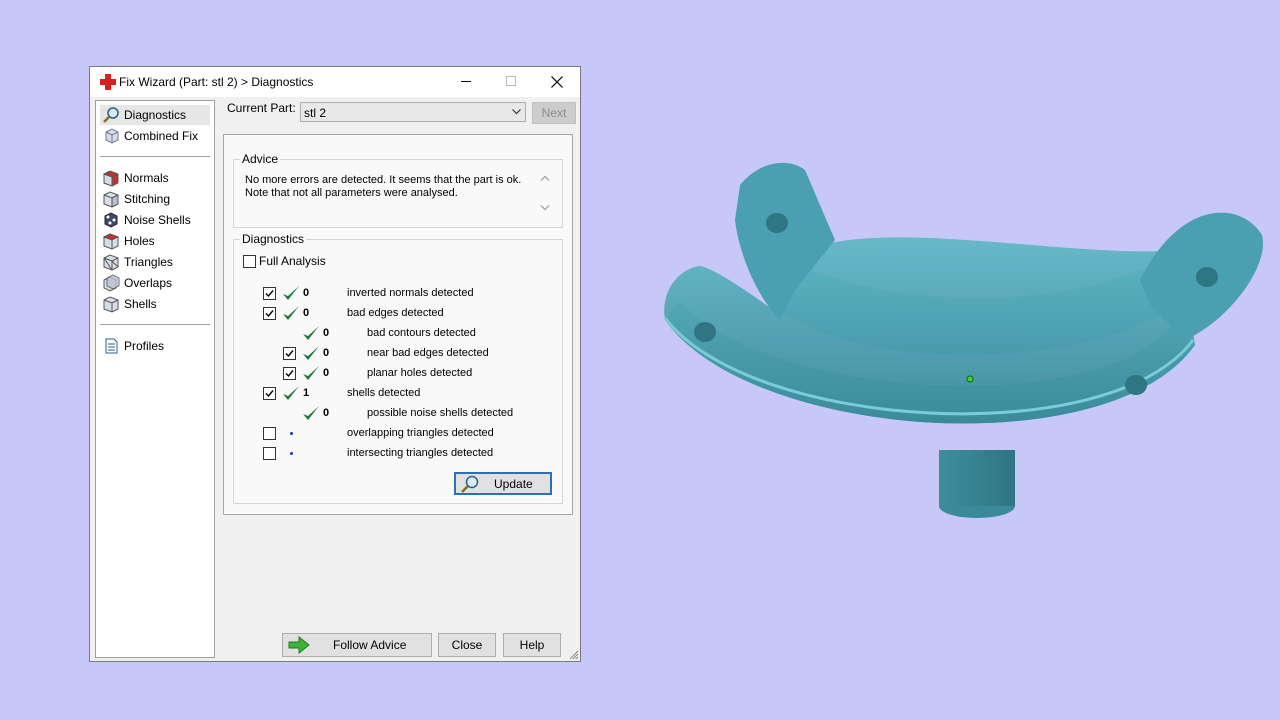  What do you see at coordinates (273, 239) in the screenshot?
I see `diagnostics-group-title: Diagnostics` at bounding box center [273, 239].